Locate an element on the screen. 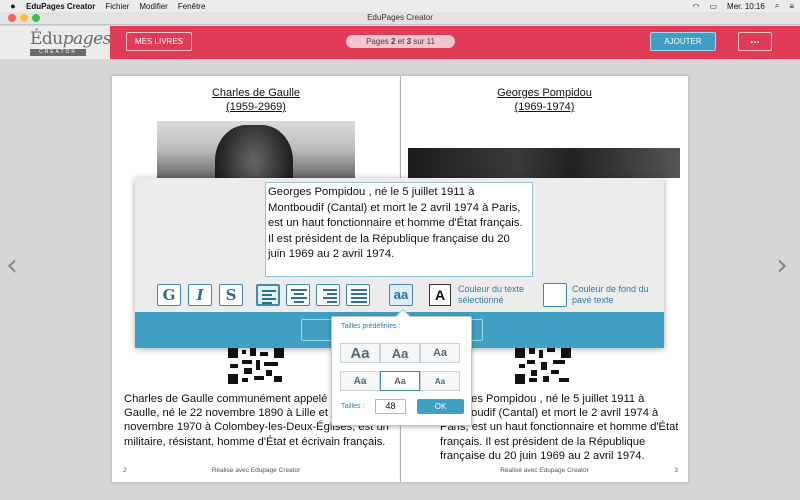 The height and width of the screenshot is (500, 800). menu-fenetre: Fenêtre is located at coordinates (192, 6).